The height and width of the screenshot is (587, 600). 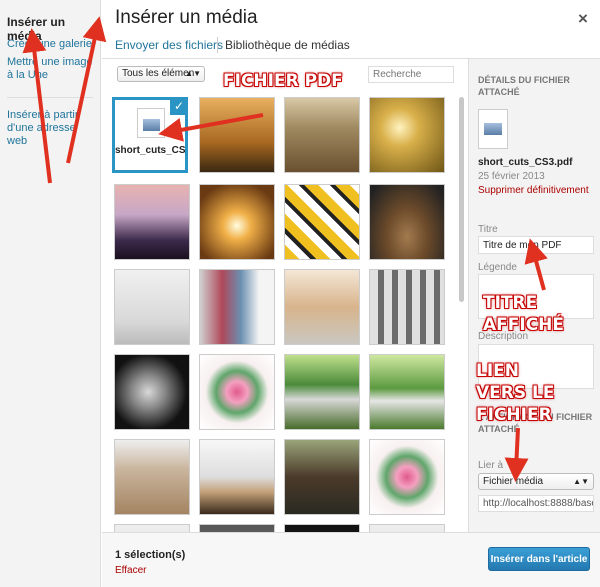 What do you see at coordinates (186, 17) in the screenshot?
I see `modal-title: Insérer un média` at bounding box center [186, 17].